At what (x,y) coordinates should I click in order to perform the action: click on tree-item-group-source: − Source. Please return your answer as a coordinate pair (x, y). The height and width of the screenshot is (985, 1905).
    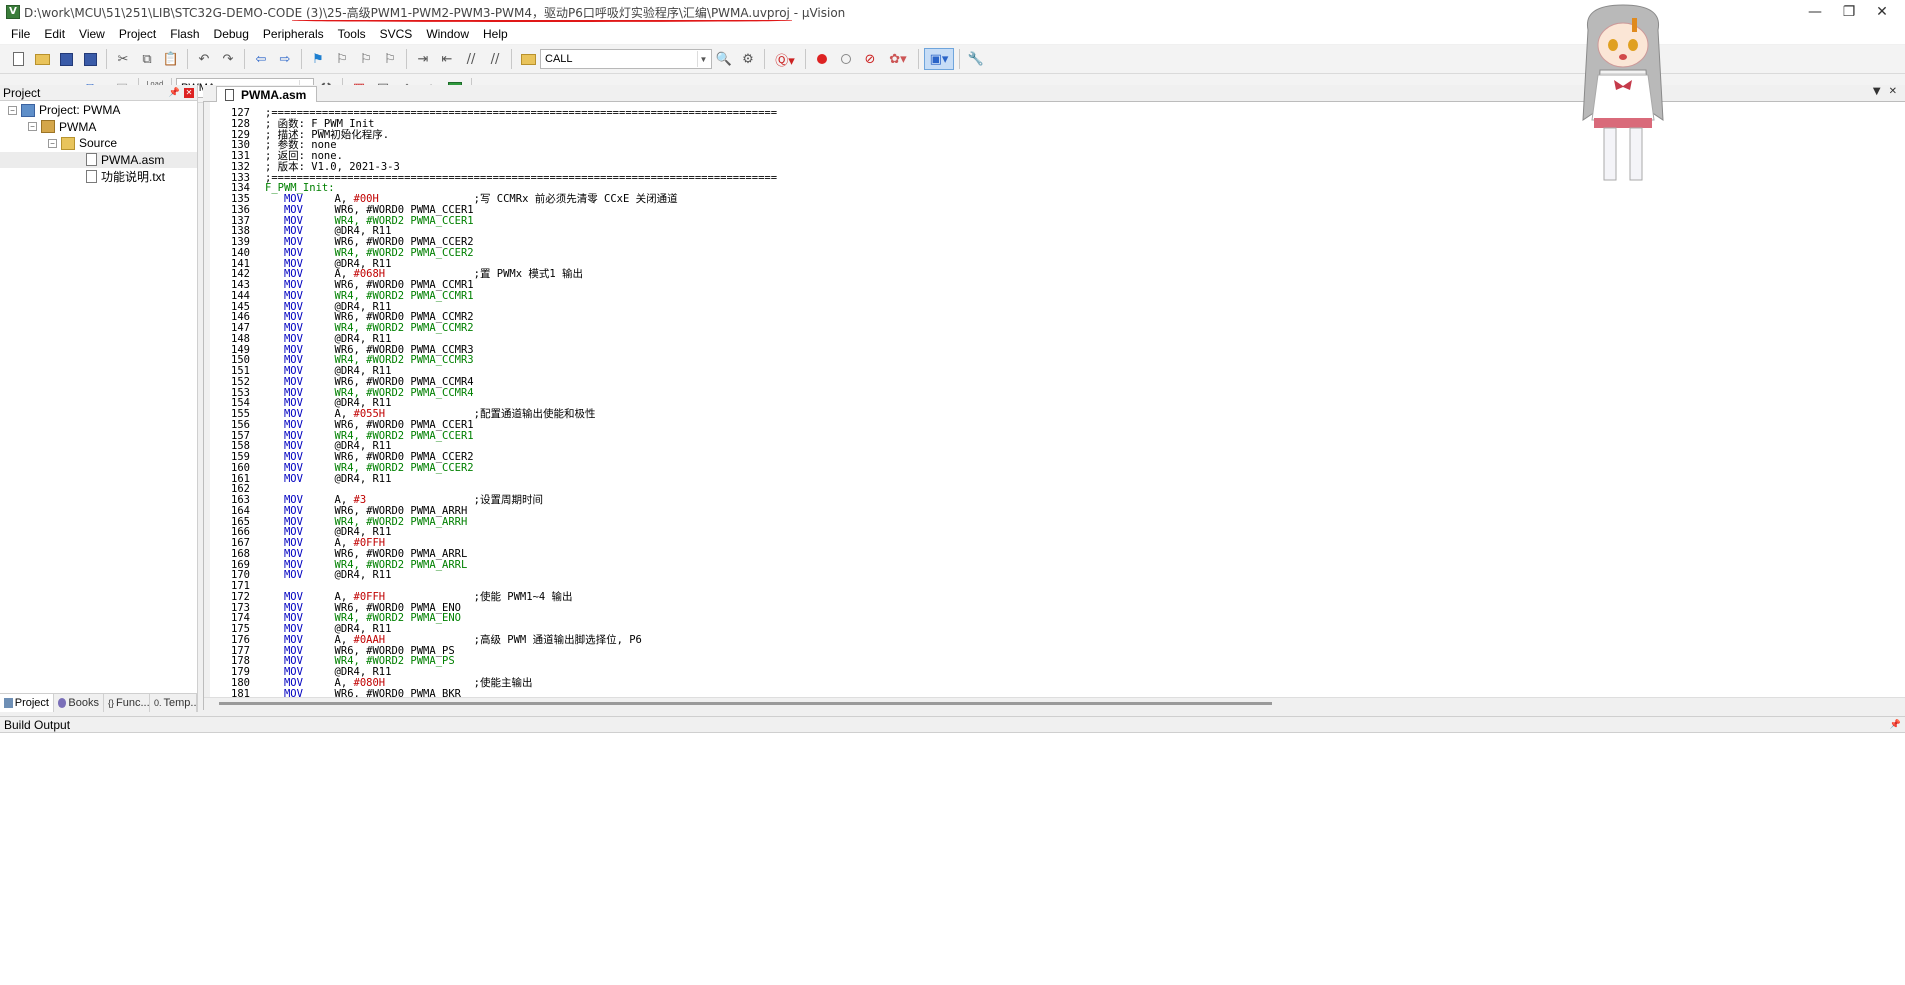
    Looking at the image, I should click on (98, 143).